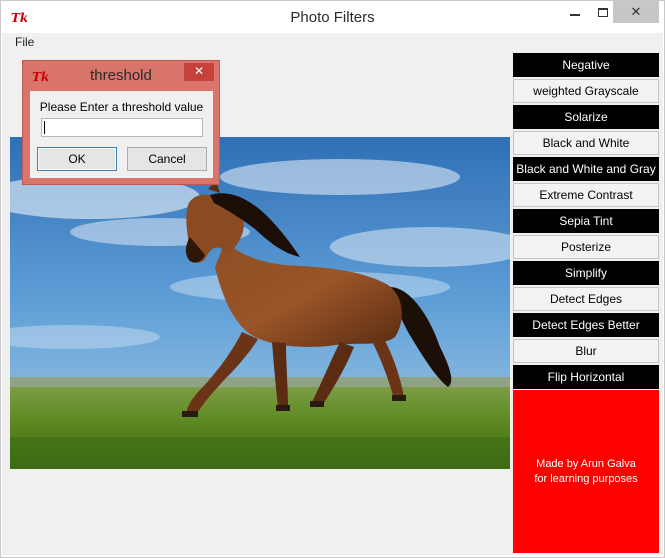 This screenshot has width=665, height=558. Describe the element at coordinates (122, 127) in the screenshot. I see `threshold-input` at that location.